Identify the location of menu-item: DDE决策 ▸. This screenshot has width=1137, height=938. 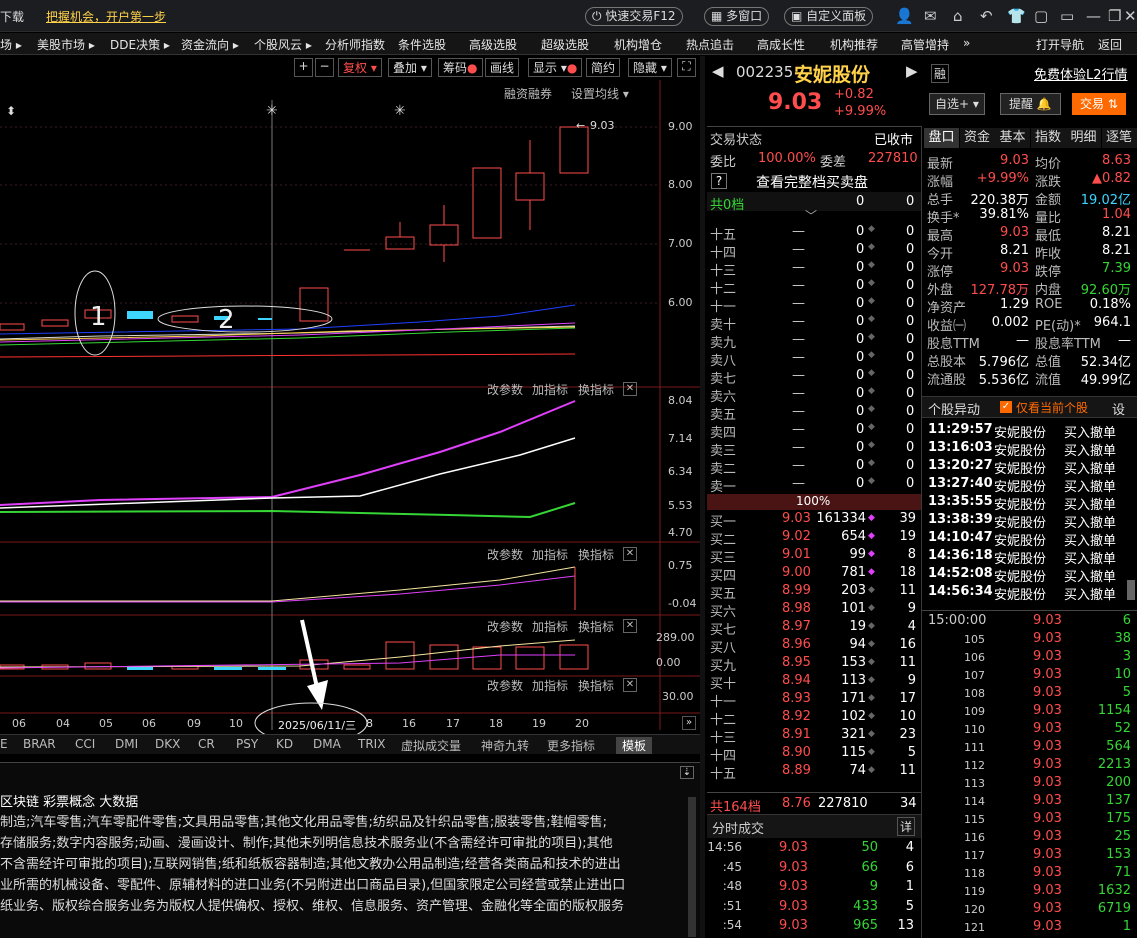
(140, 44).